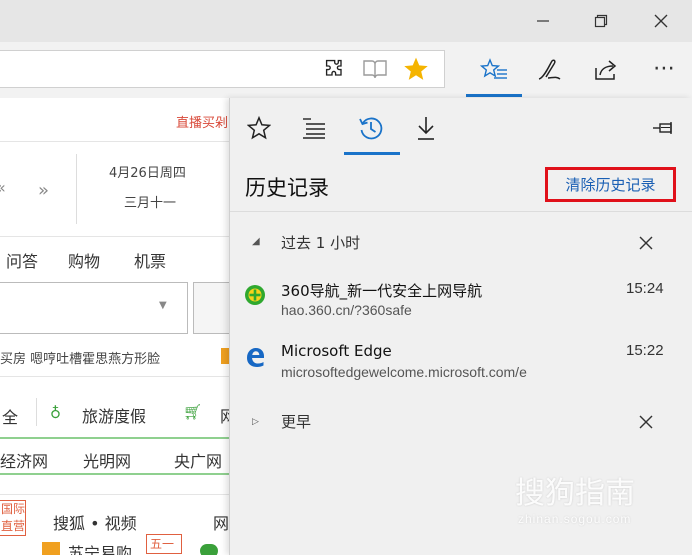 Image resolution: width=692 pixels, height=555 pixels. Describe the element at coordinates (336, 351) in the screenshot. I see `history-item-title: Microsoft Edge` at that location.